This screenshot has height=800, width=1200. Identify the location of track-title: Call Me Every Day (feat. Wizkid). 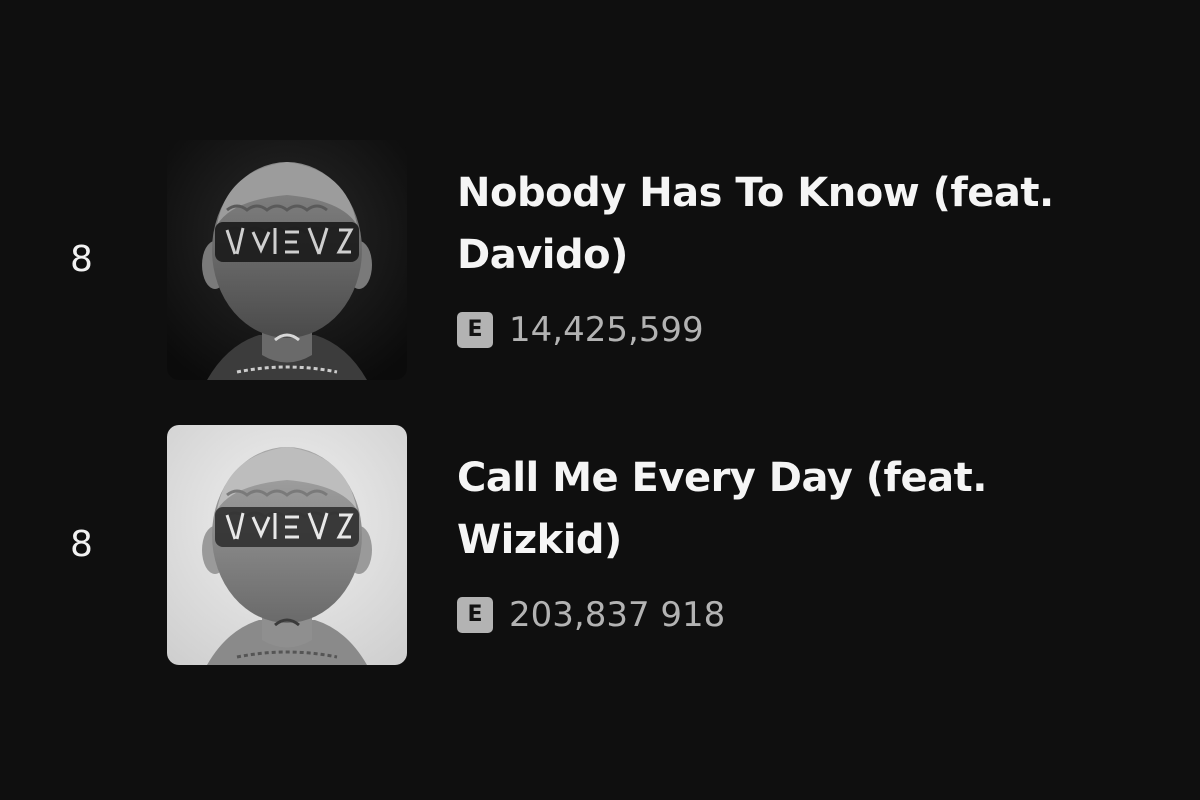
(777, 509).